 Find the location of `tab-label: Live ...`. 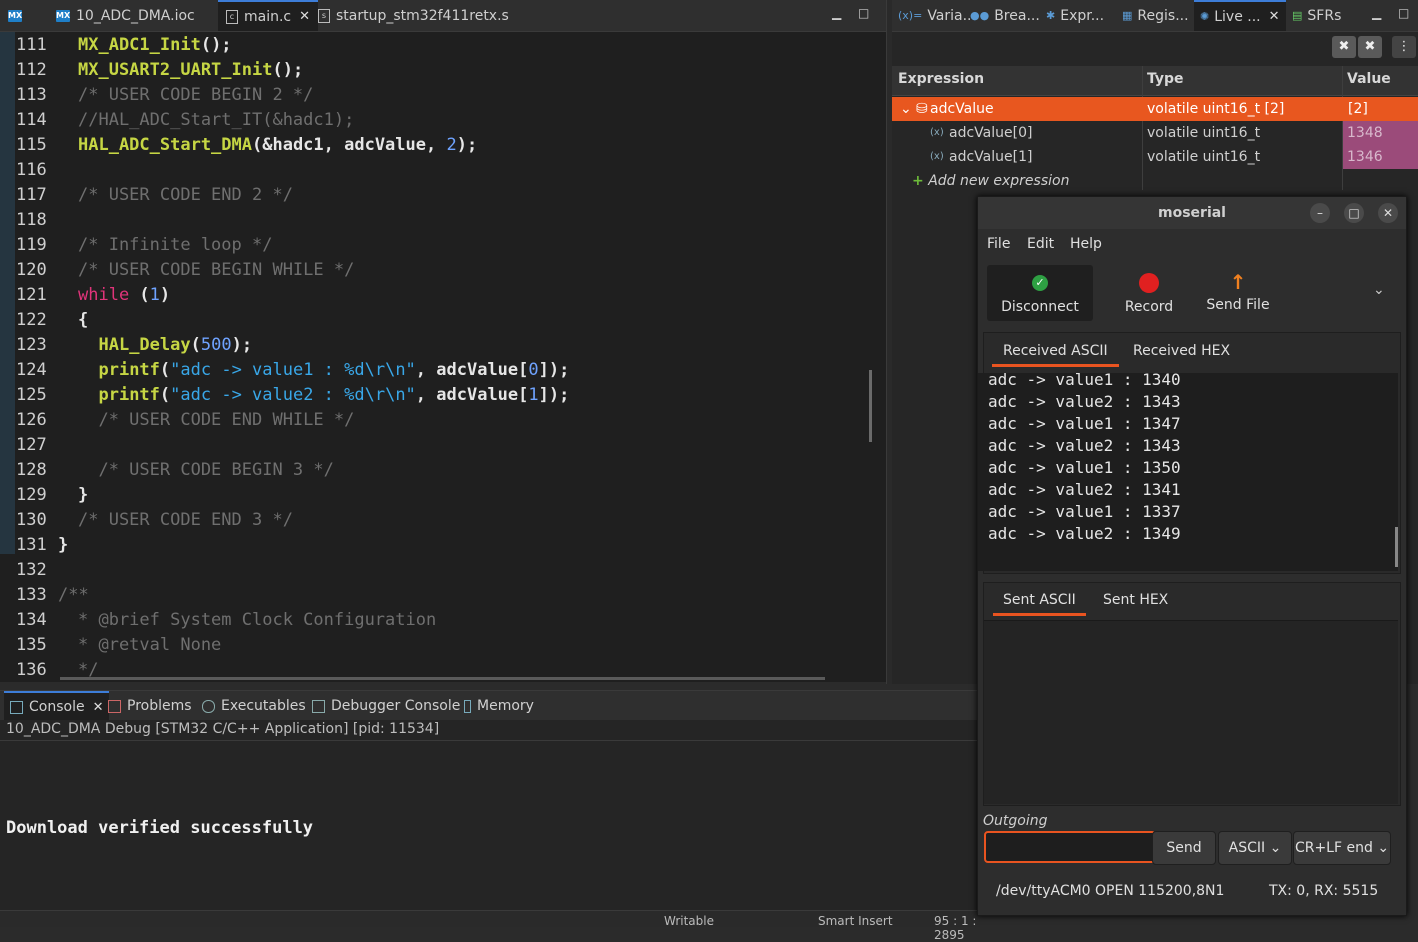

tab-label: Live ... is located at coordinates (1237, 16).